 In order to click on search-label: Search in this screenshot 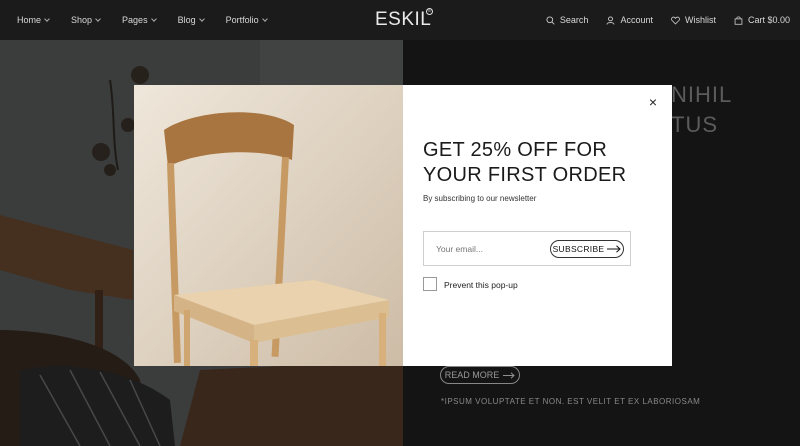, I will do `click(574, 20)`.